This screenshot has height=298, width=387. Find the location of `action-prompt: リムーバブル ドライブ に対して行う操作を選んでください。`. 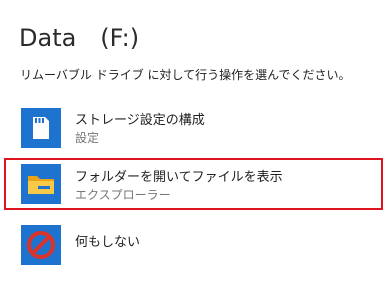

action-prompt: リムーバブル ドライブ に対して行う操作を選んでください。 is located at coordinates (185, 75).